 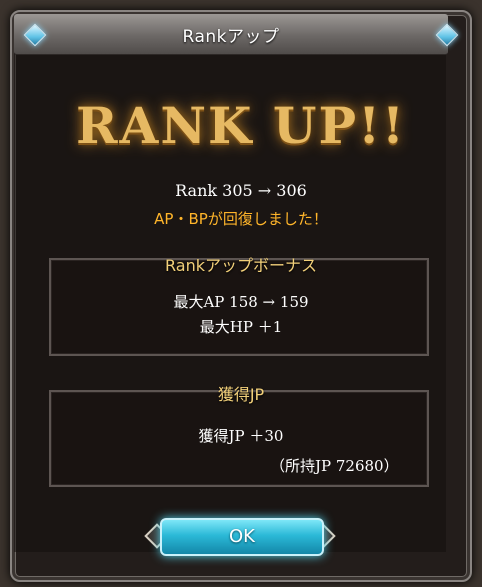 What do you see at coordinates (241, 190) in the screenshot?
I see `rank-change-text: Rank 305 → 306` at bounding box center [241, 190].